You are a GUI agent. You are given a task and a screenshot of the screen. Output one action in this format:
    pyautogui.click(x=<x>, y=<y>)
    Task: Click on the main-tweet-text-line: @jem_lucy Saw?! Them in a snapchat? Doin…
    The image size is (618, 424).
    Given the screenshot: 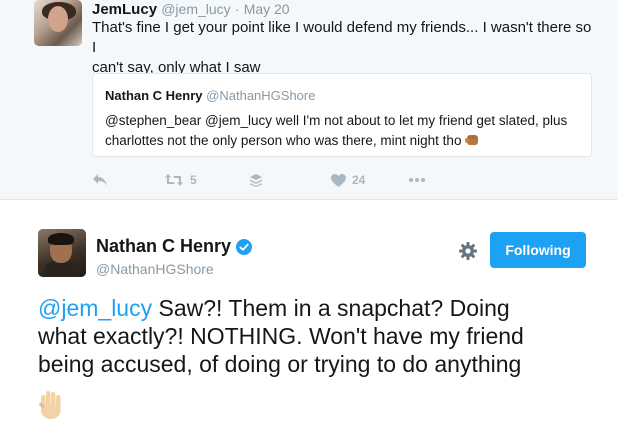 What is the action you would take?
    pyautogui.click(x=323, y=308)
    